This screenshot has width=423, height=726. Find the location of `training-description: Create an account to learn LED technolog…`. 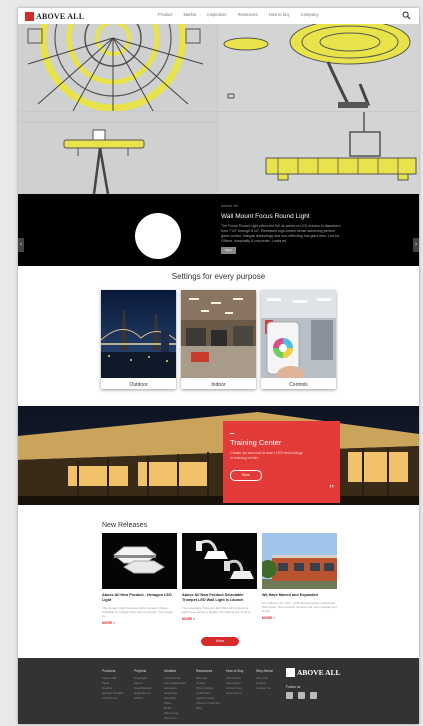

training-description: Create an account to learn LED technolog… is located at coordinates (266, 455).